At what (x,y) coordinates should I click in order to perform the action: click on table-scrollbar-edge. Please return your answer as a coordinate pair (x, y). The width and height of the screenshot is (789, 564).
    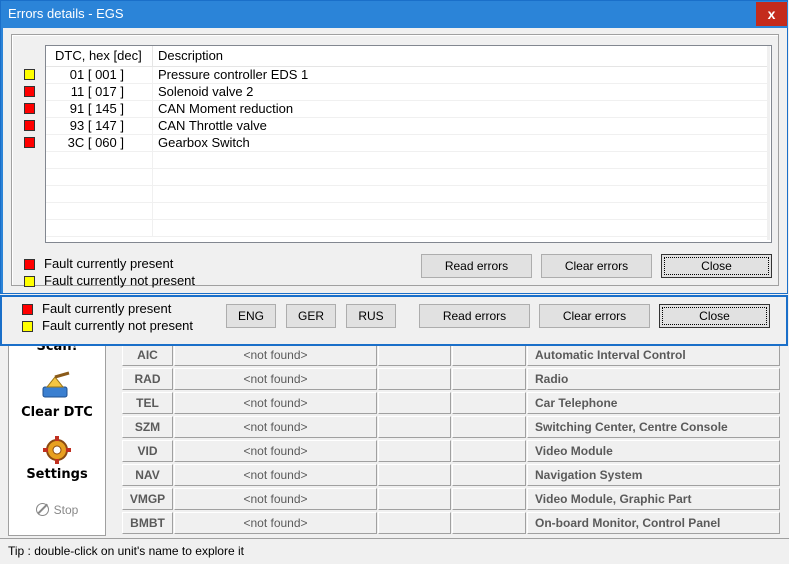
    Looking at the image, I should click on (768, 143).